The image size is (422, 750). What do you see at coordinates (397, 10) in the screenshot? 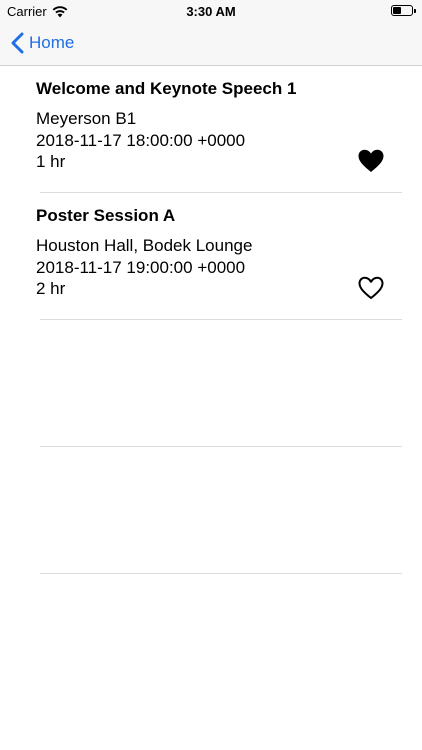
I see `battery-level` at bounding box center [397, 10].